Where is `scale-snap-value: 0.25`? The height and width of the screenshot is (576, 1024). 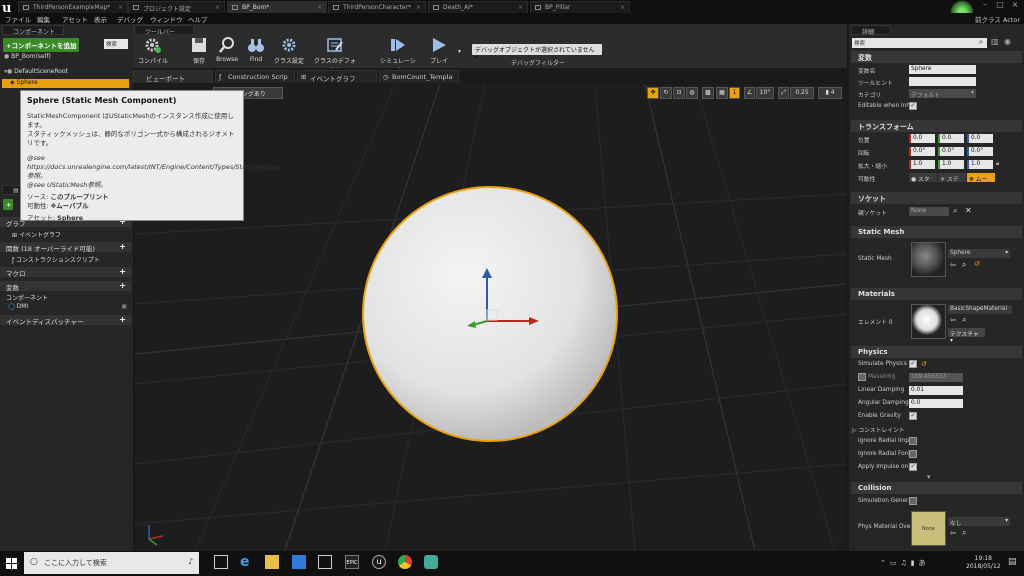 scale-snap-value: 0.25 is located at coordinates (802, 93).